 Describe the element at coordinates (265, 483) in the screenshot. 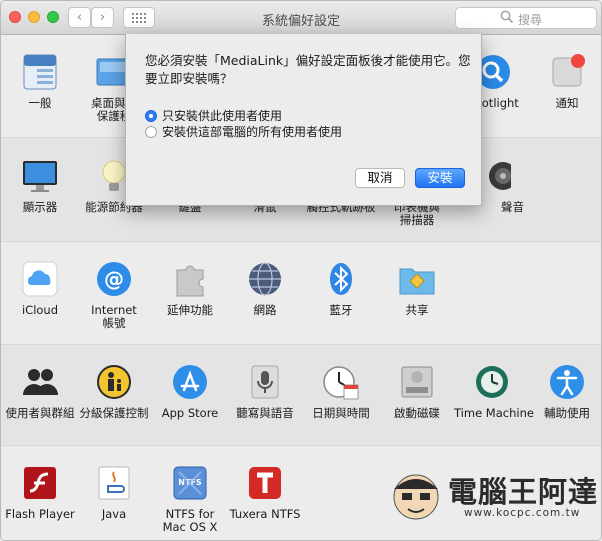

I see `tuxera-icon` at that location.